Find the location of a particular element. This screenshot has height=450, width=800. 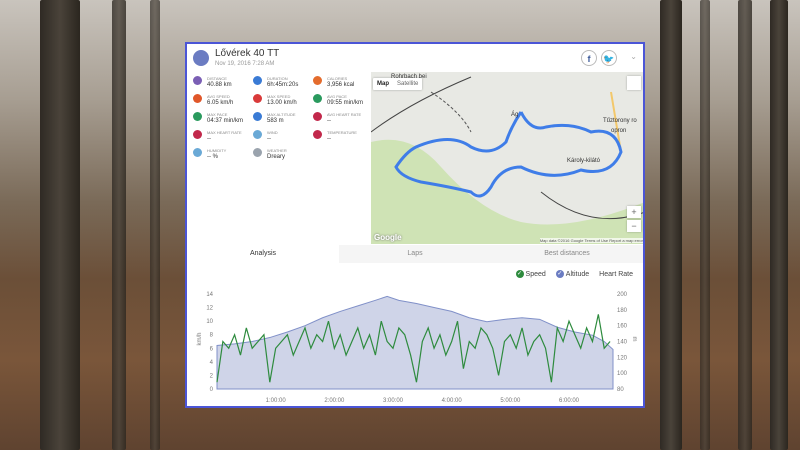

x-tick-label: 6:00:00 is located at coordinates (569, 401).